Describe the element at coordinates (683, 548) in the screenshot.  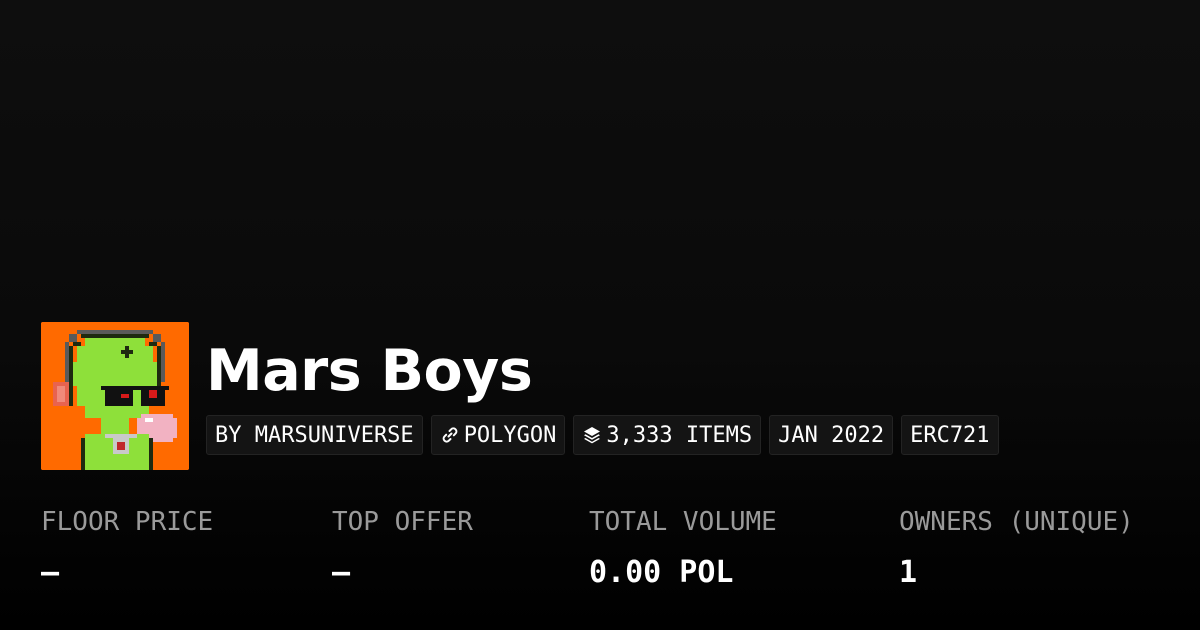
I see `stat-total-volume: TOTAL VOLUME 0.00 POL` at that location.